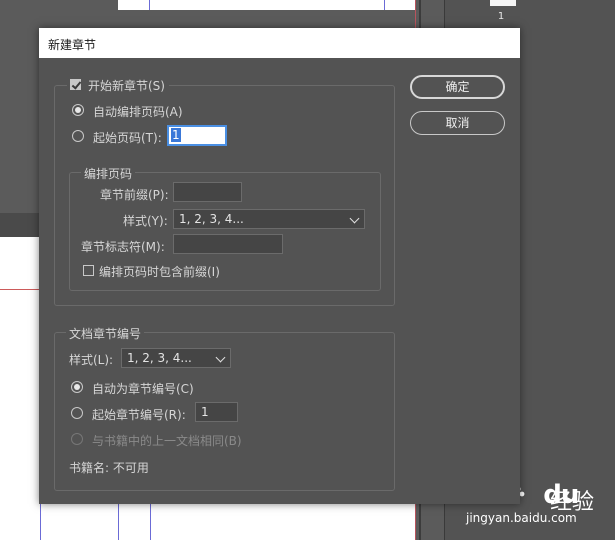 This screenshot has width=615, height=540. Describe the element at coordinates (78, 110) in the screenshot. I see `auto-page-radio` at that location.